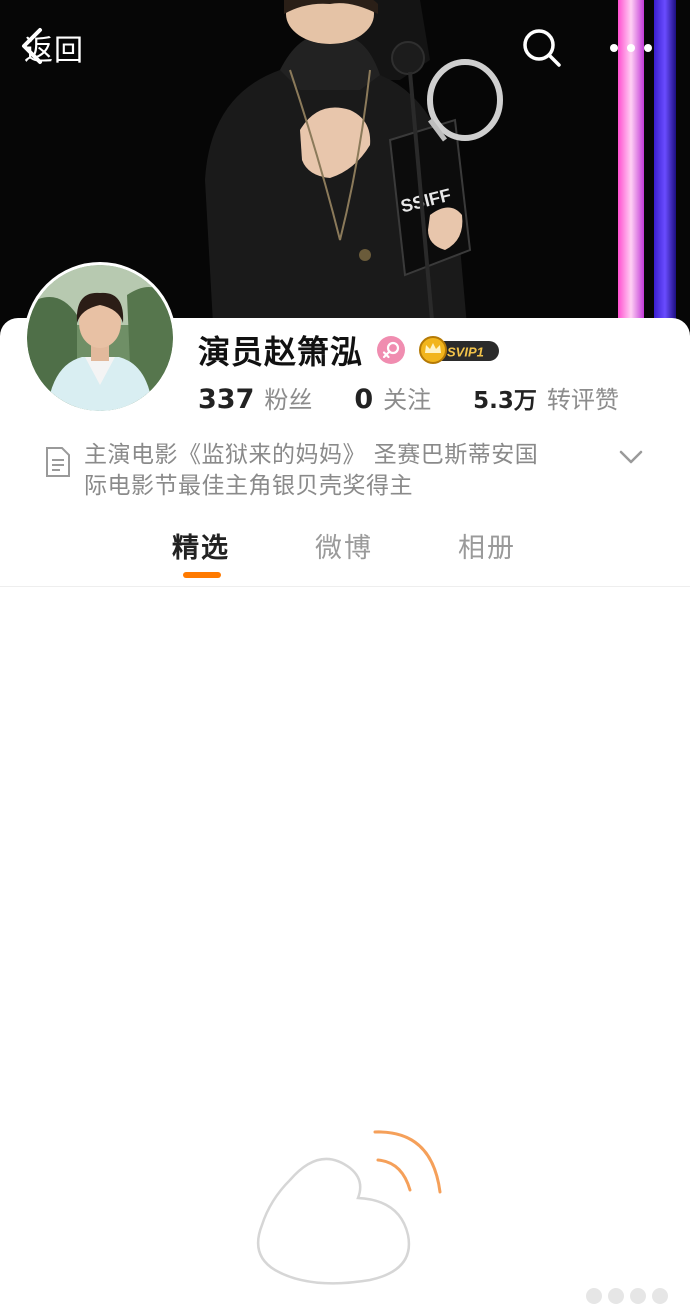 The height and width of the screenshot is (1313, 690). What do you see at coordinates (364, 399) in the screenshot?
I see `following-count: 0` at bounding box center [364, 399].